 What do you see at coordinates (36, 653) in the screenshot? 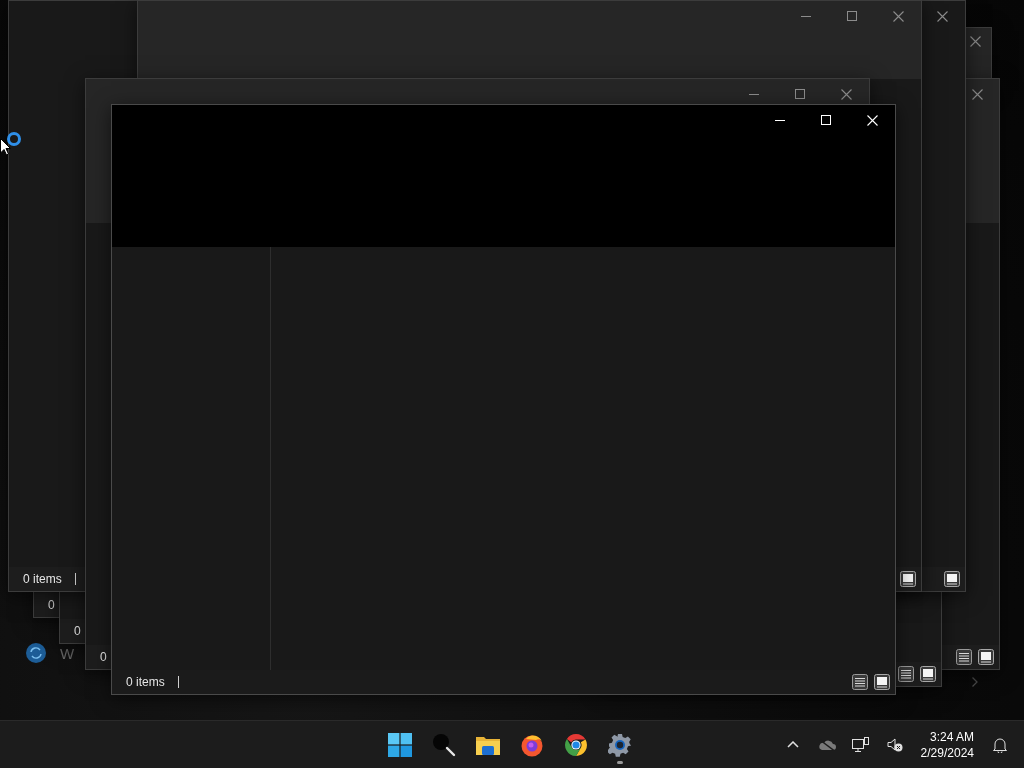
I see `sync-icon` at bounding box center [36, 653].